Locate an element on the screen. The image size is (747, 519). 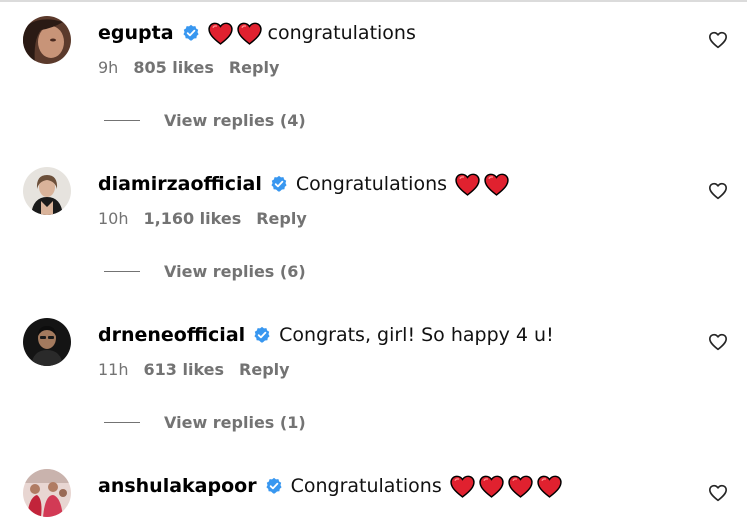
comment-meta: 9h 805 likes Reply is located at coordinates (196, 67).